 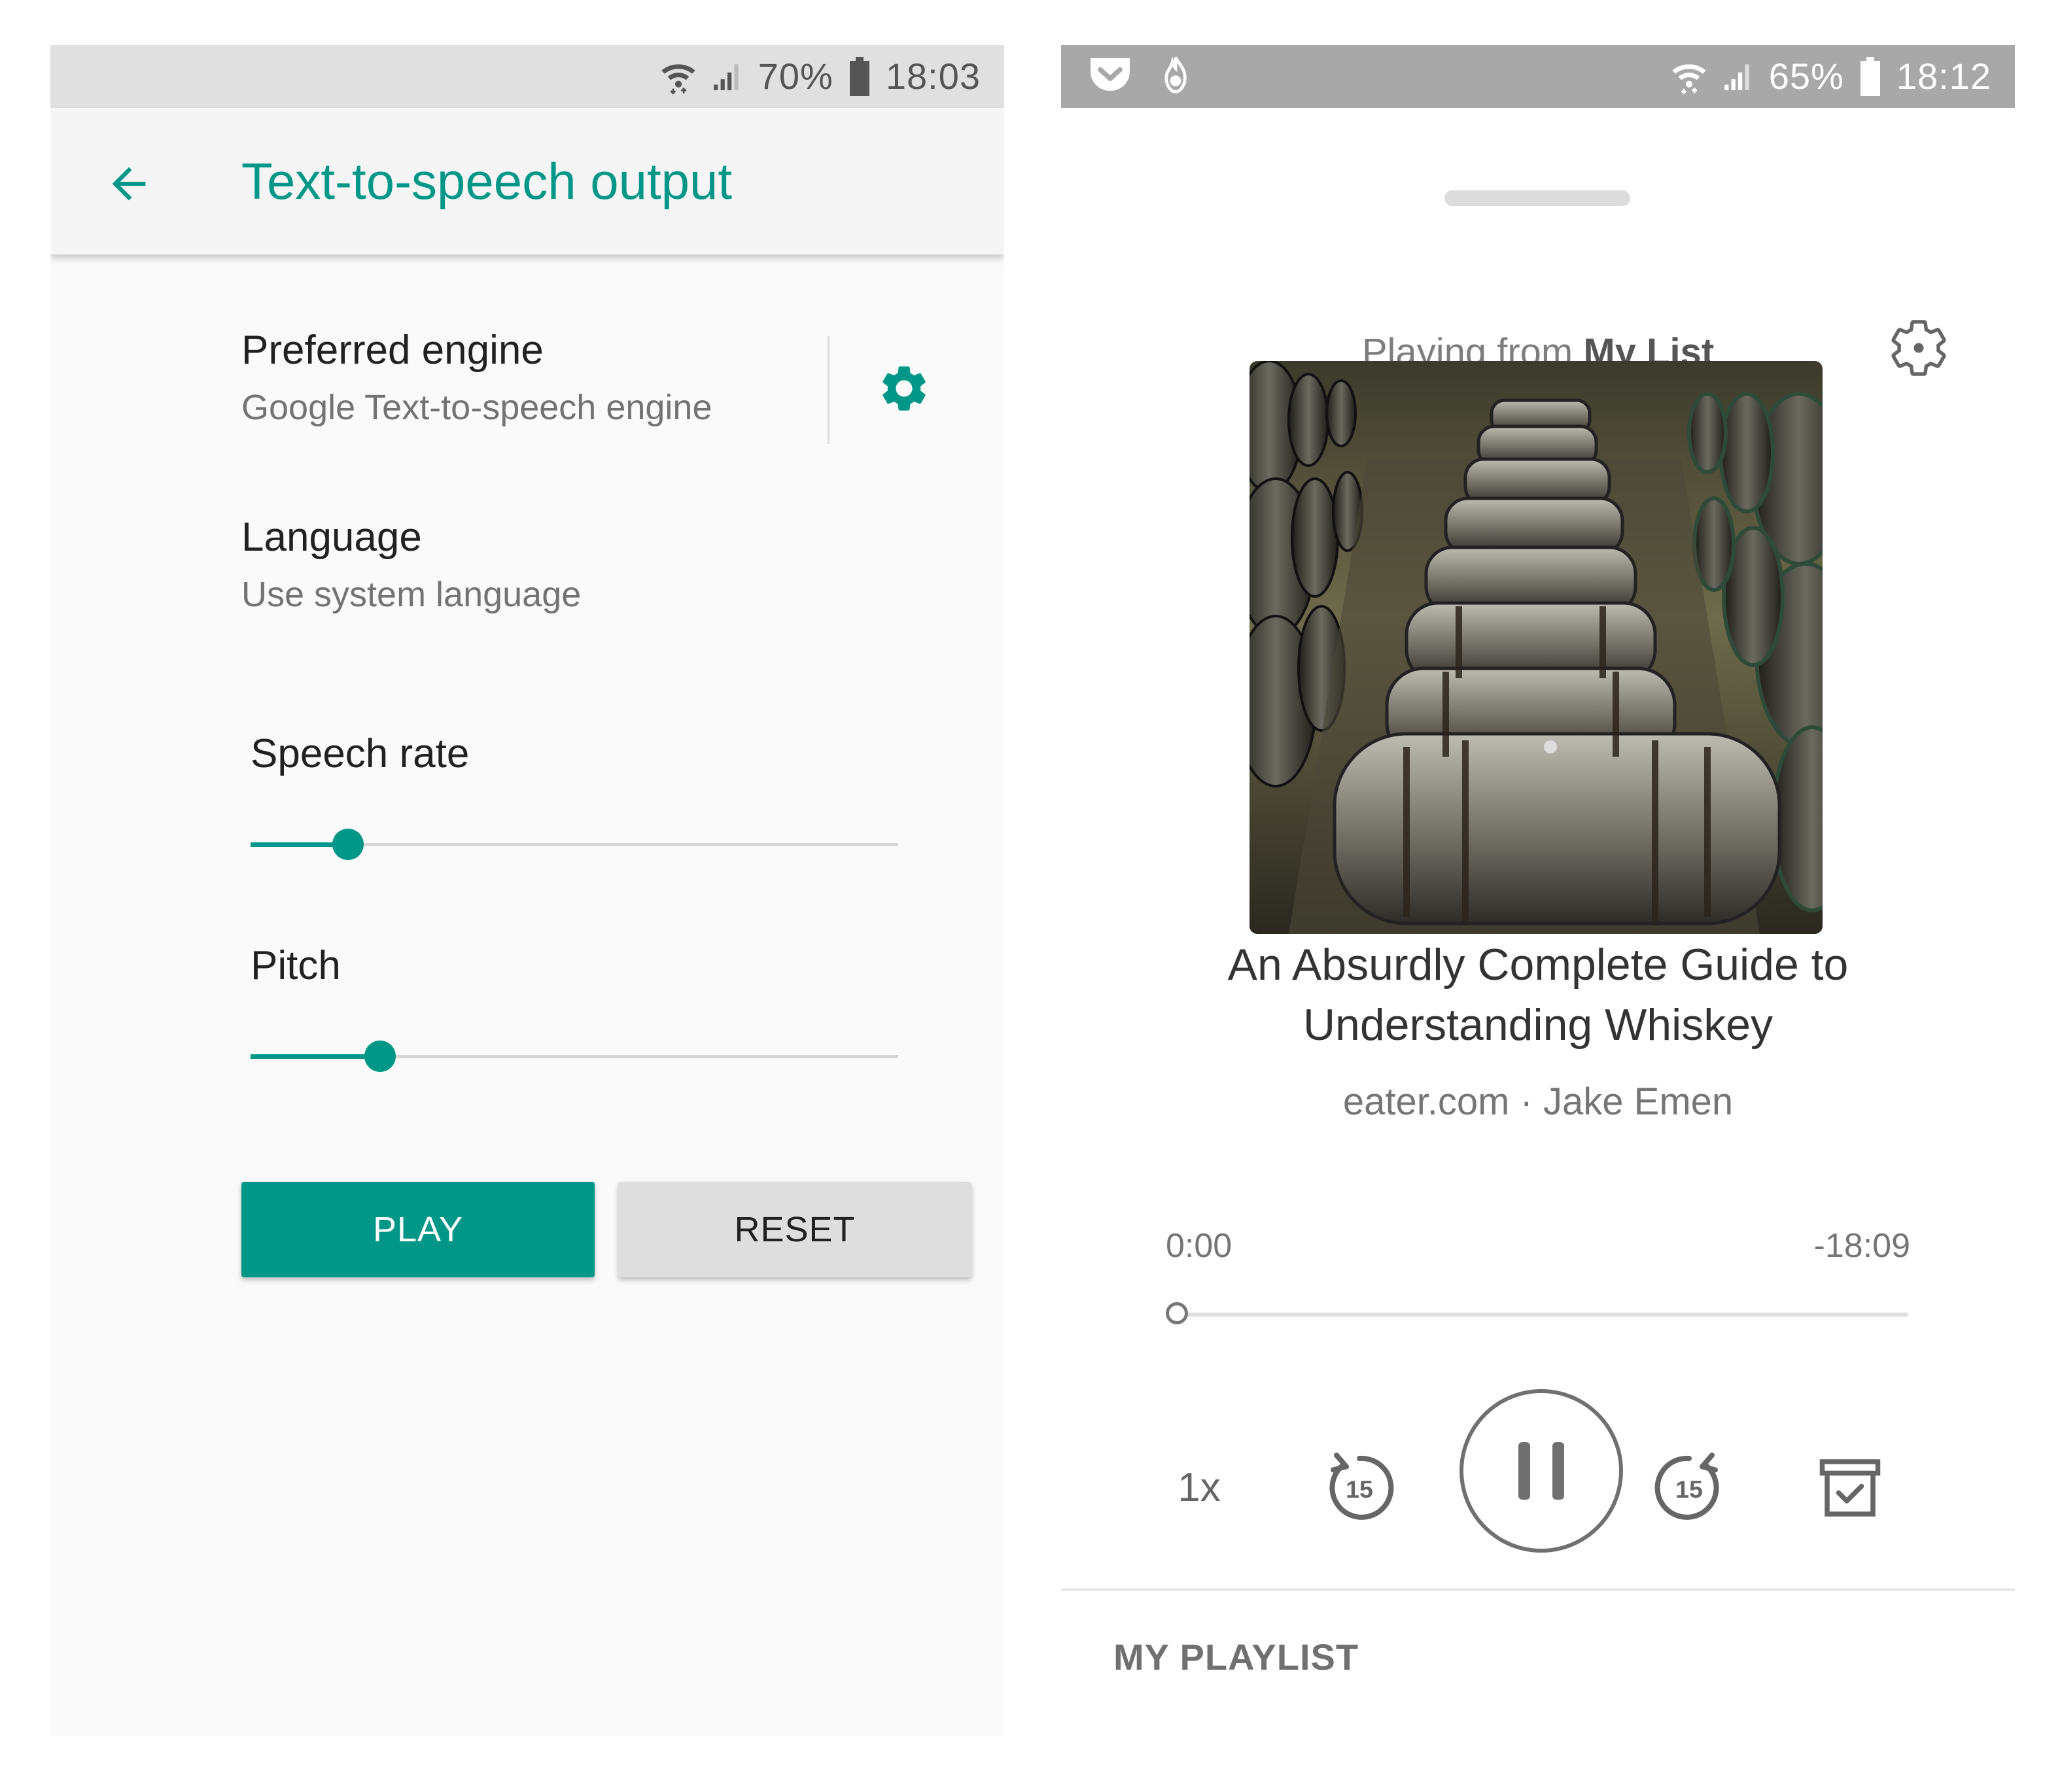 I want to click on page-title: Text-to-speech output, so click(x=487, y=181).